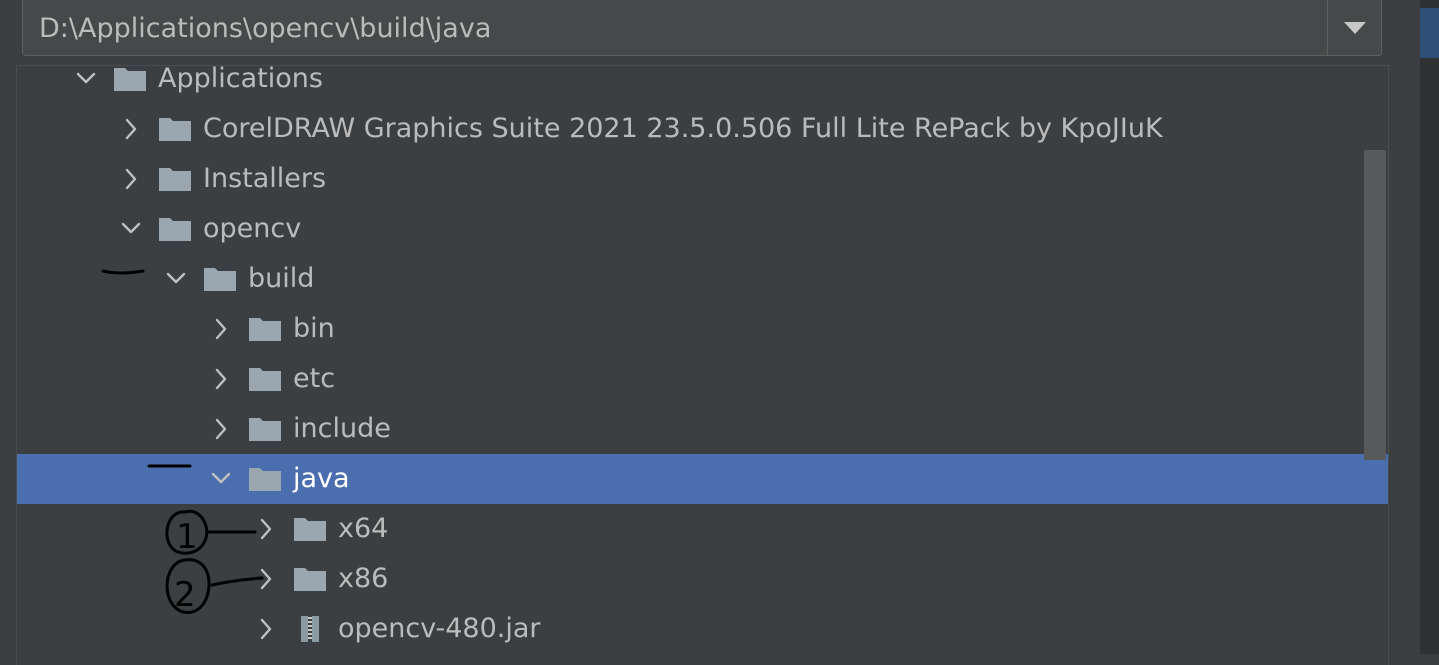 This screenshot has width=1439, height=665. What do you see at coordinates (702, 529) in the screenshot?
I see `tree-row: x64` at bounding box center [702, 529].